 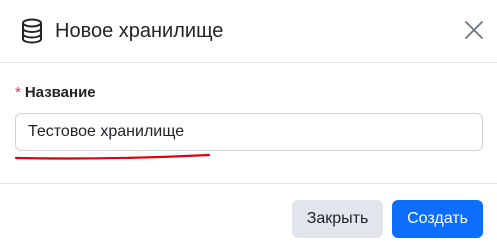 I want to click on close-icon, so click(x=474, y=30).